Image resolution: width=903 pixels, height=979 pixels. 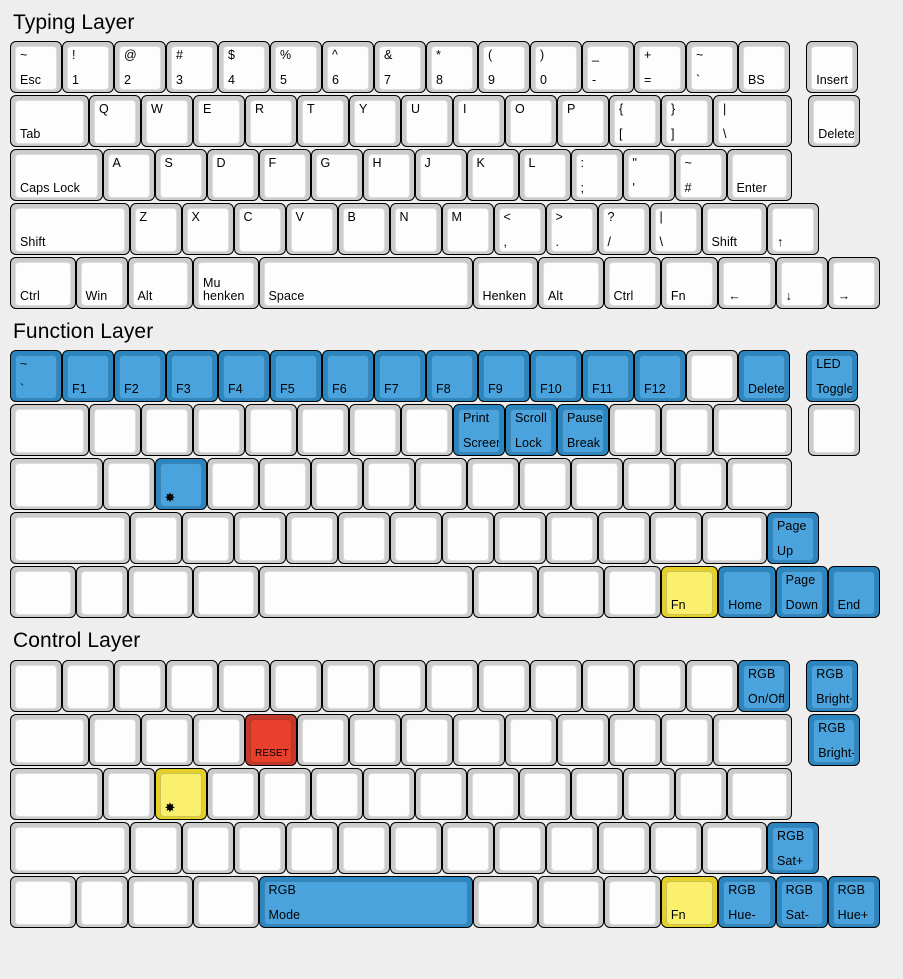 What do you see at coordinates (801, 283) in the screenshot?
I see `key-key: ↓` at bounding box center [801, 283].